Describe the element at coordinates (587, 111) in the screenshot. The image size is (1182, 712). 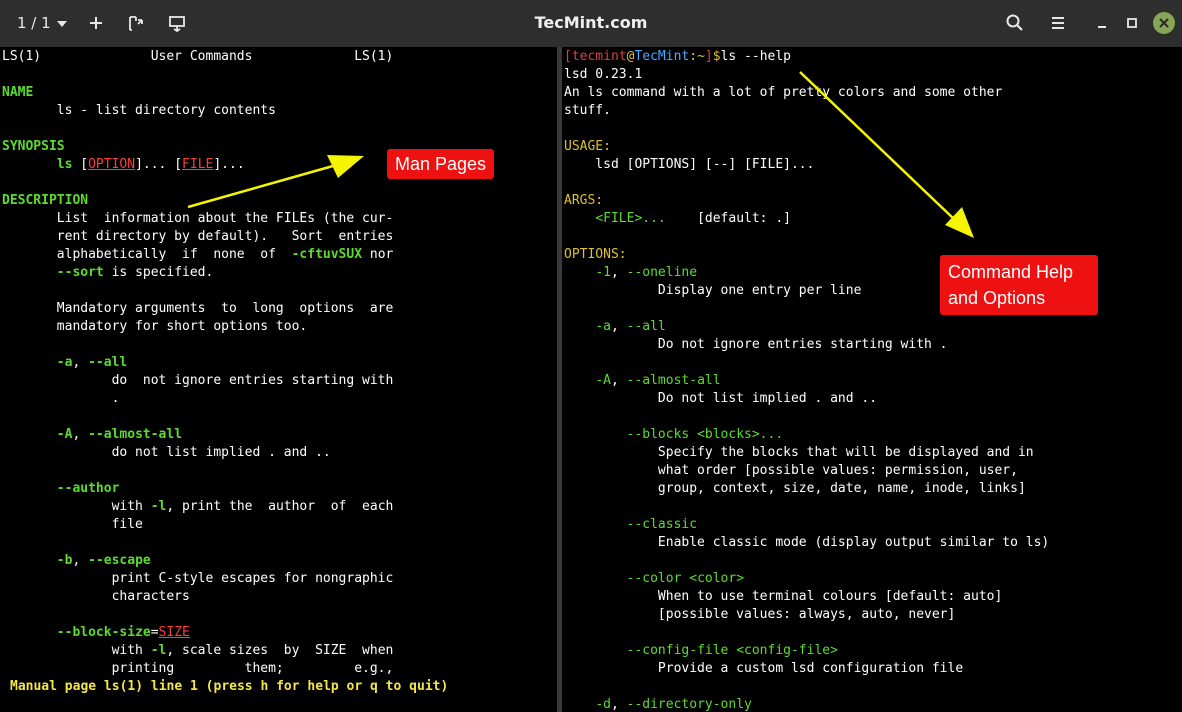
I see `terminal-line: stuff.` at that location.